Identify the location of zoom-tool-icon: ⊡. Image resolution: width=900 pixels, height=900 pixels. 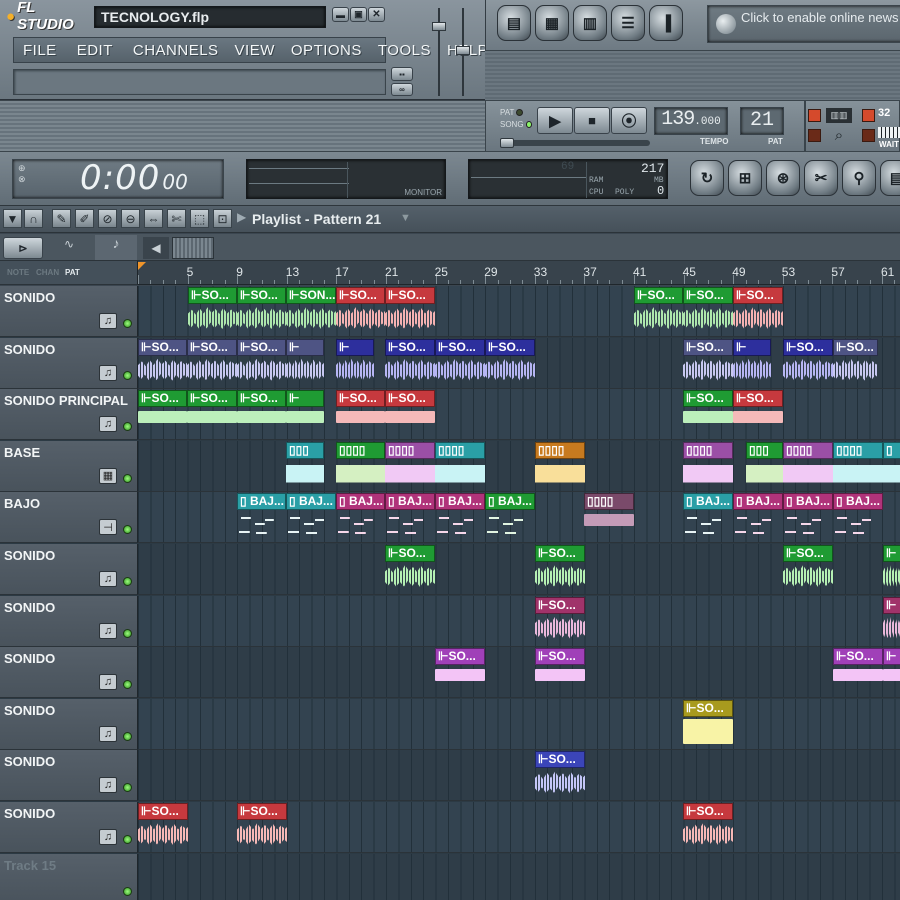
(222, 218).